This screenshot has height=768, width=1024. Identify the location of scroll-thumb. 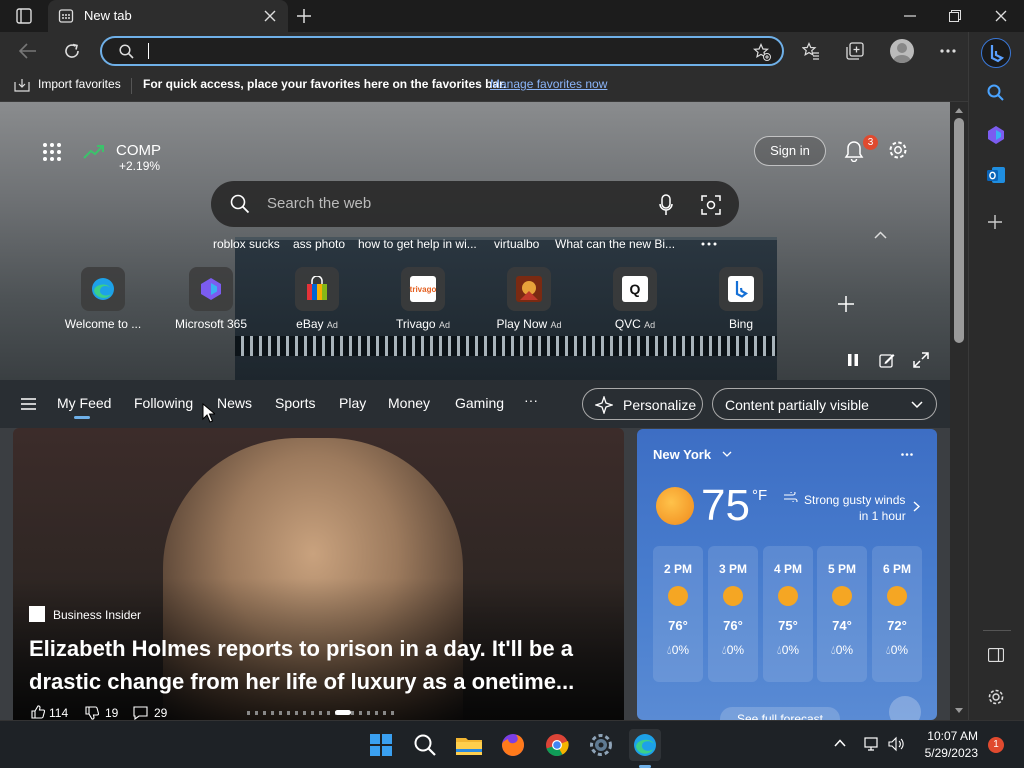
(959, 230).